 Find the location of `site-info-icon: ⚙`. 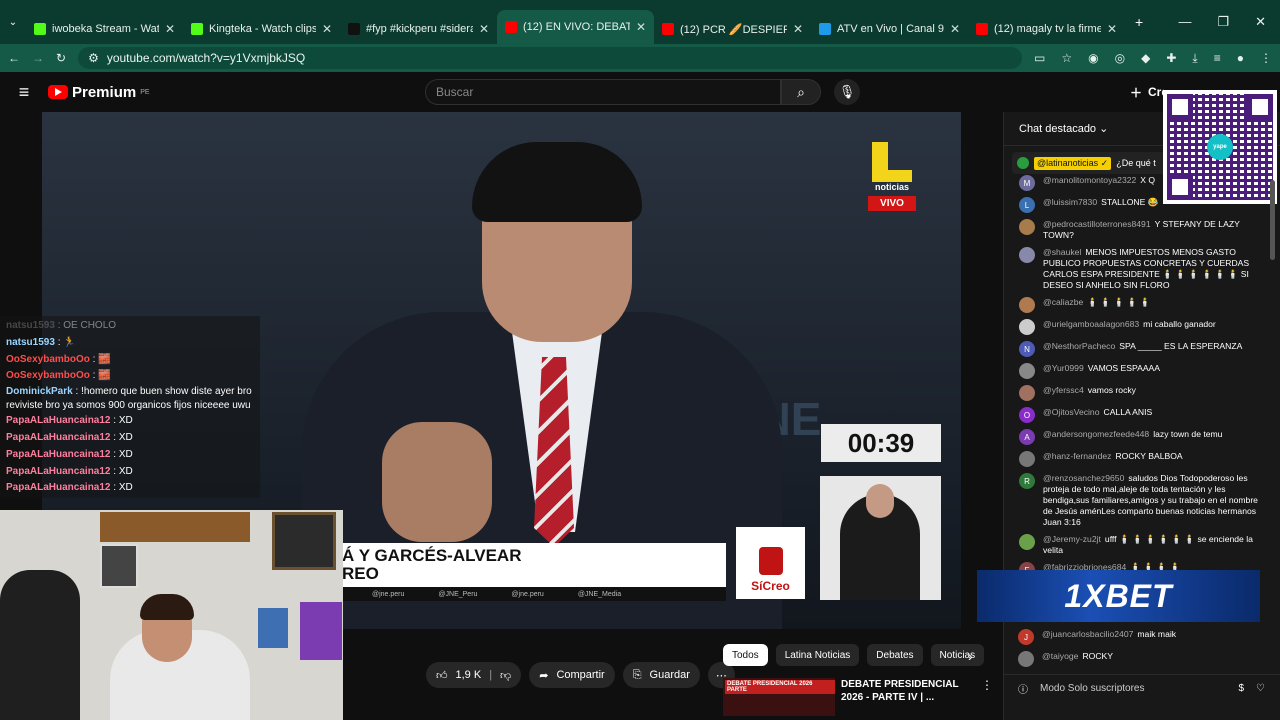

site-info-icon: ⚙ is located at coordinates (93, 58).